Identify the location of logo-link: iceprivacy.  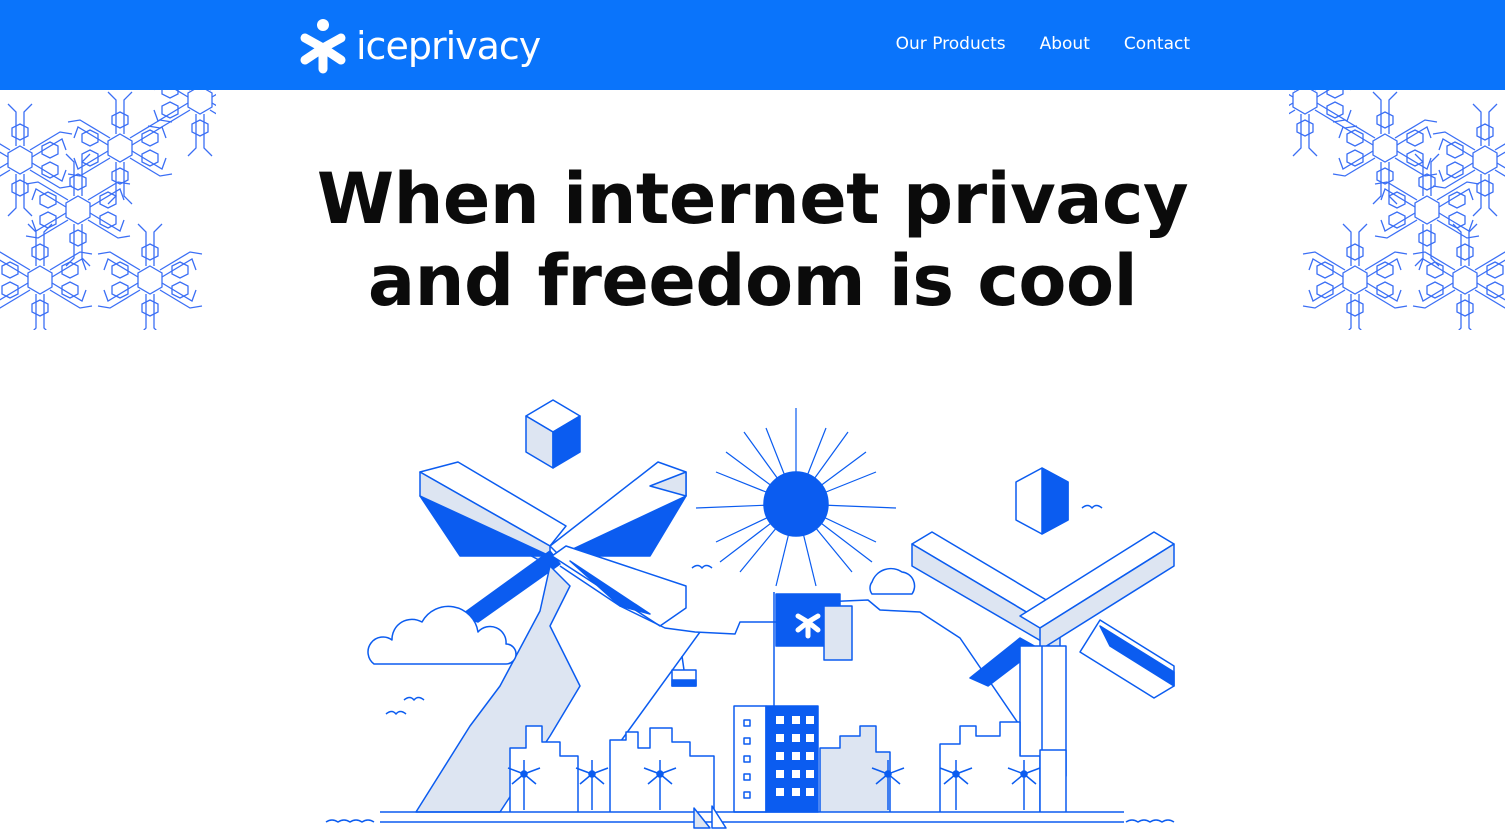
(419, 46).